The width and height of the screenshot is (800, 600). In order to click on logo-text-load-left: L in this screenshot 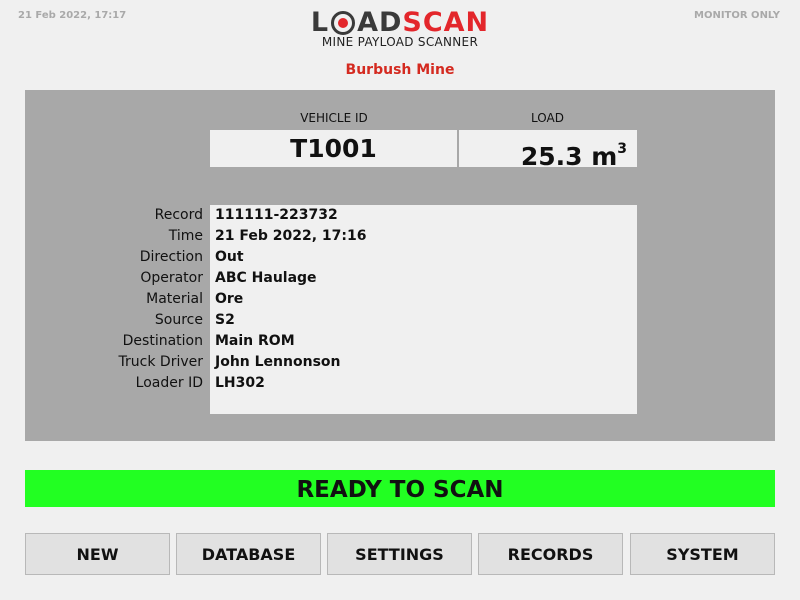, I will do `click(320, 22)`.